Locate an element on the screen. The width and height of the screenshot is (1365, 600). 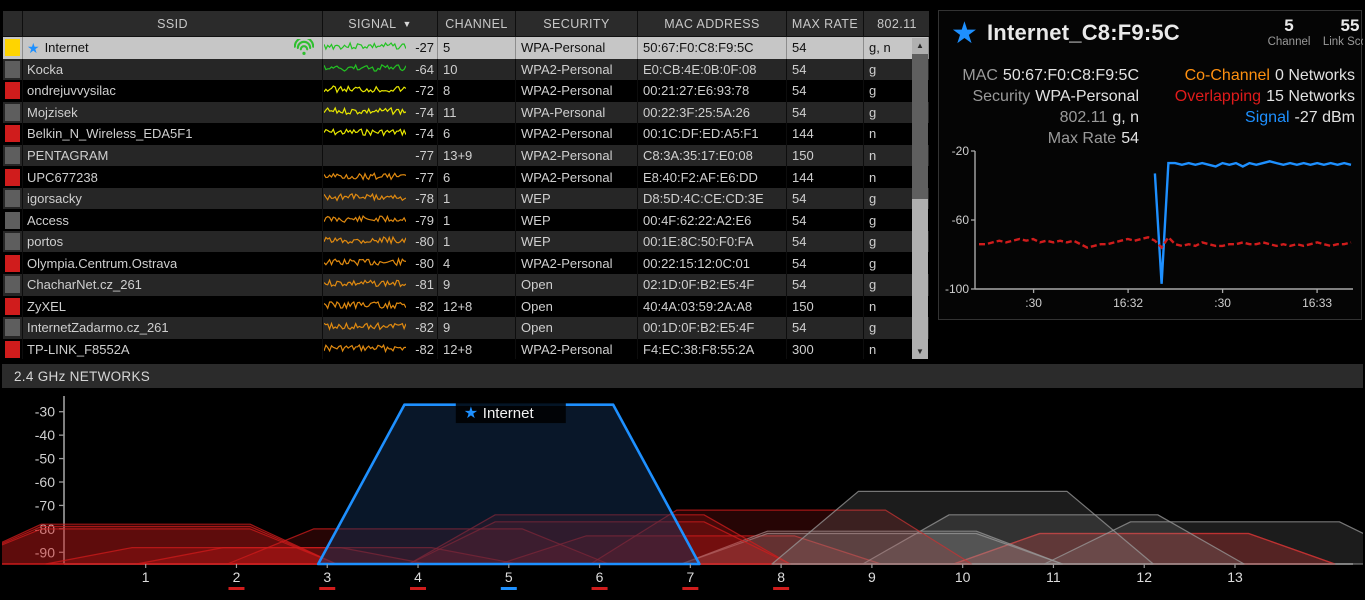
table-row: Access -79 1 WEP 00:4F:62:22:A2:E6 54 g is located at coordinates (466, 220).